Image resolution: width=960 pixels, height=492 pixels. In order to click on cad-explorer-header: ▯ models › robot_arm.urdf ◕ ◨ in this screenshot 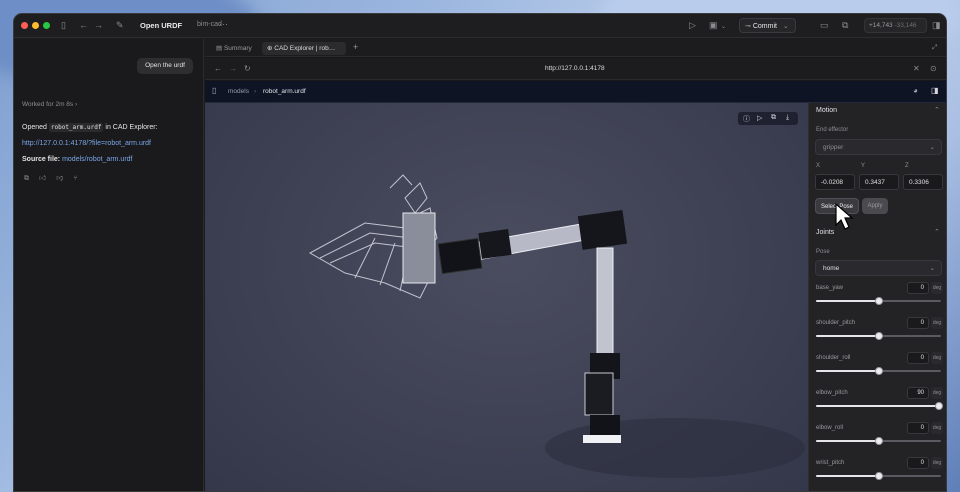, I will do `click(575, 92)`.